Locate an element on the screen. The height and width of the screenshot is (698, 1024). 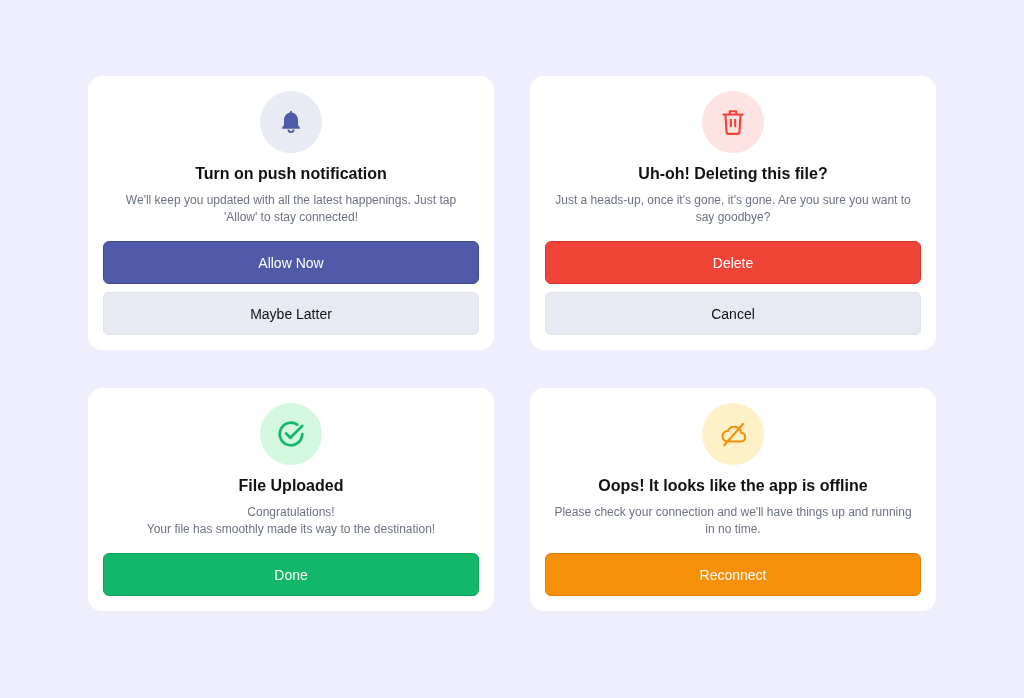
secondary-button: Cancel is located at coordinates (733, 313).